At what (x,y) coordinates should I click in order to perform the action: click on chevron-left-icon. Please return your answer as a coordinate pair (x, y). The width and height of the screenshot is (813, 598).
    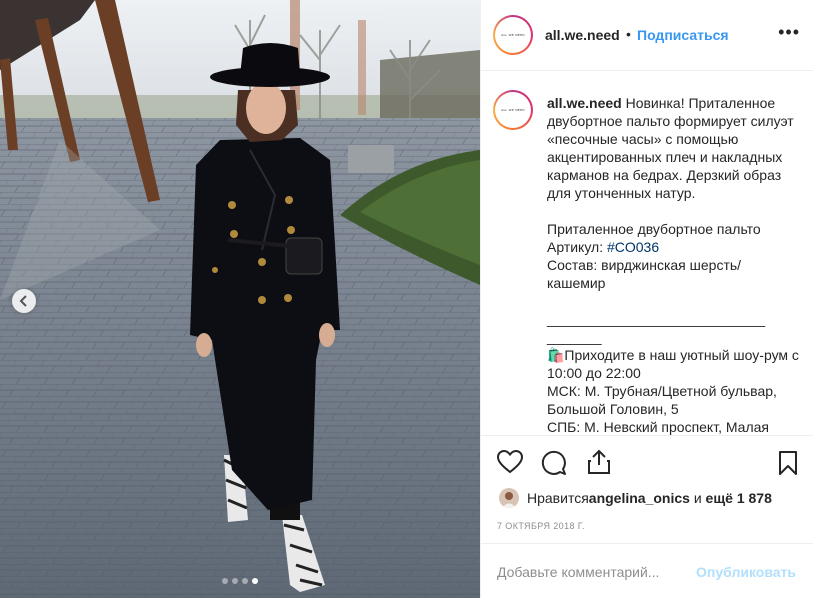
    Looking at the image, I should click on (23, 301).